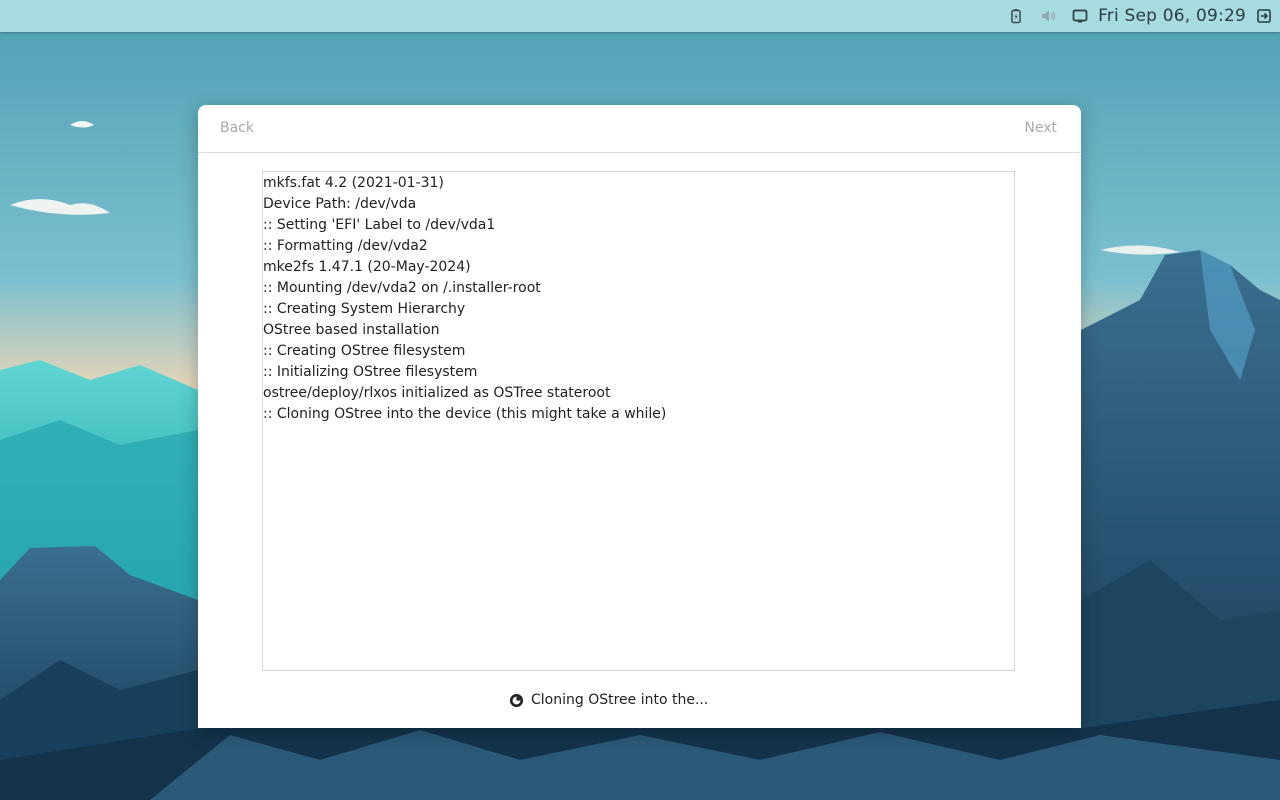 The width and height of the screenshot is (1280, 800). Describe the element at coordinates (1016, 16) in the screenshot. I see `battery-icon` at that location.